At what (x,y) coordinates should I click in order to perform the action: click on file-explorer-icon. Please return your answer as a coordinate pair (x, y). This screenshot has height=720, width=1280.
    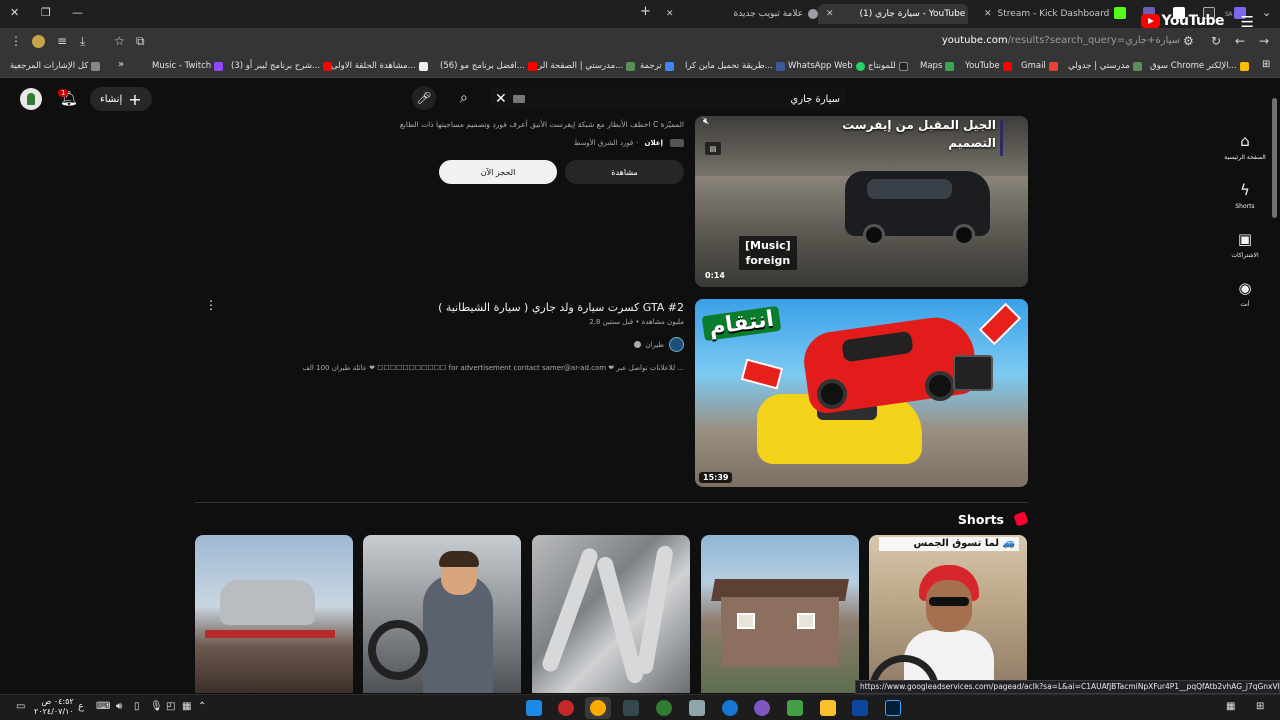
    Looking at the image, I should click on (828, 708).